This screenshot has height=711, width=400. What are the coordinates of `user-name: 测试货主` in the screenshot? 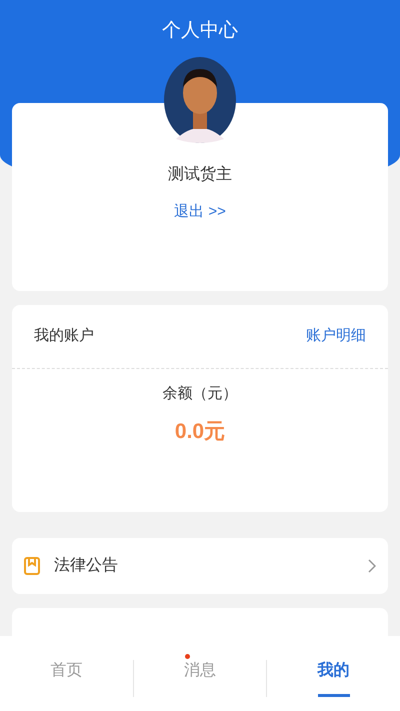 It's located at (200, 174).